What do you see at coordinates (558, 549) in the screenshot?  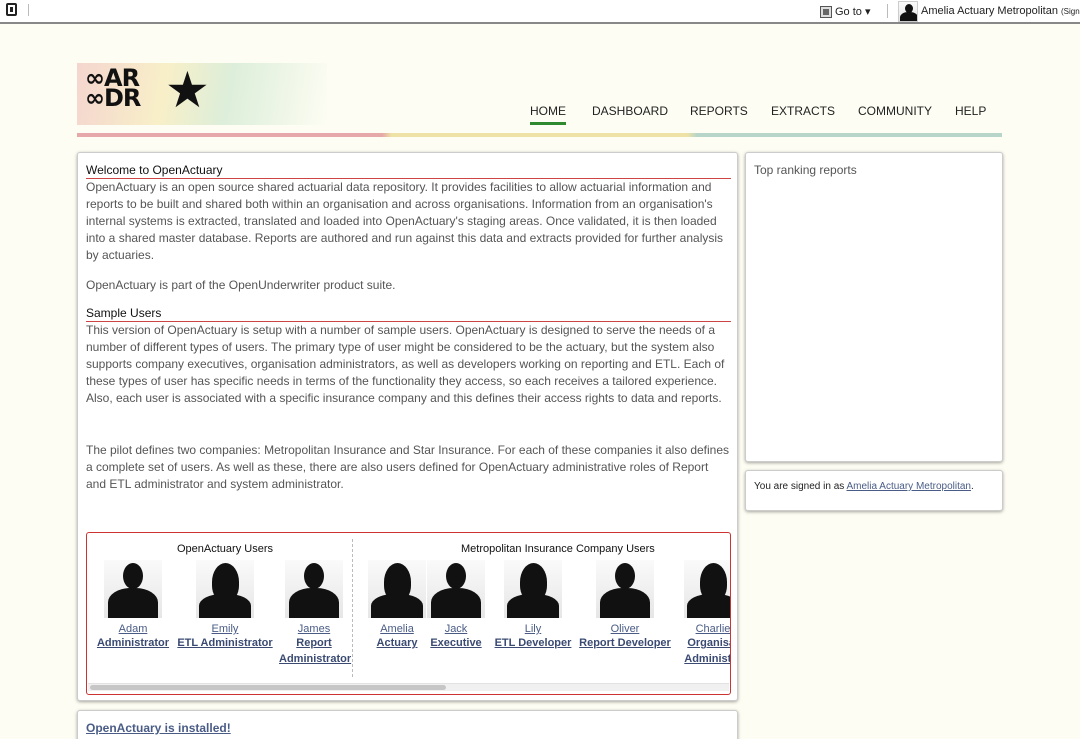 I see `metropolitan-users-title: Metropolitan Insurance Company Users` at bounding box center [558, 549].